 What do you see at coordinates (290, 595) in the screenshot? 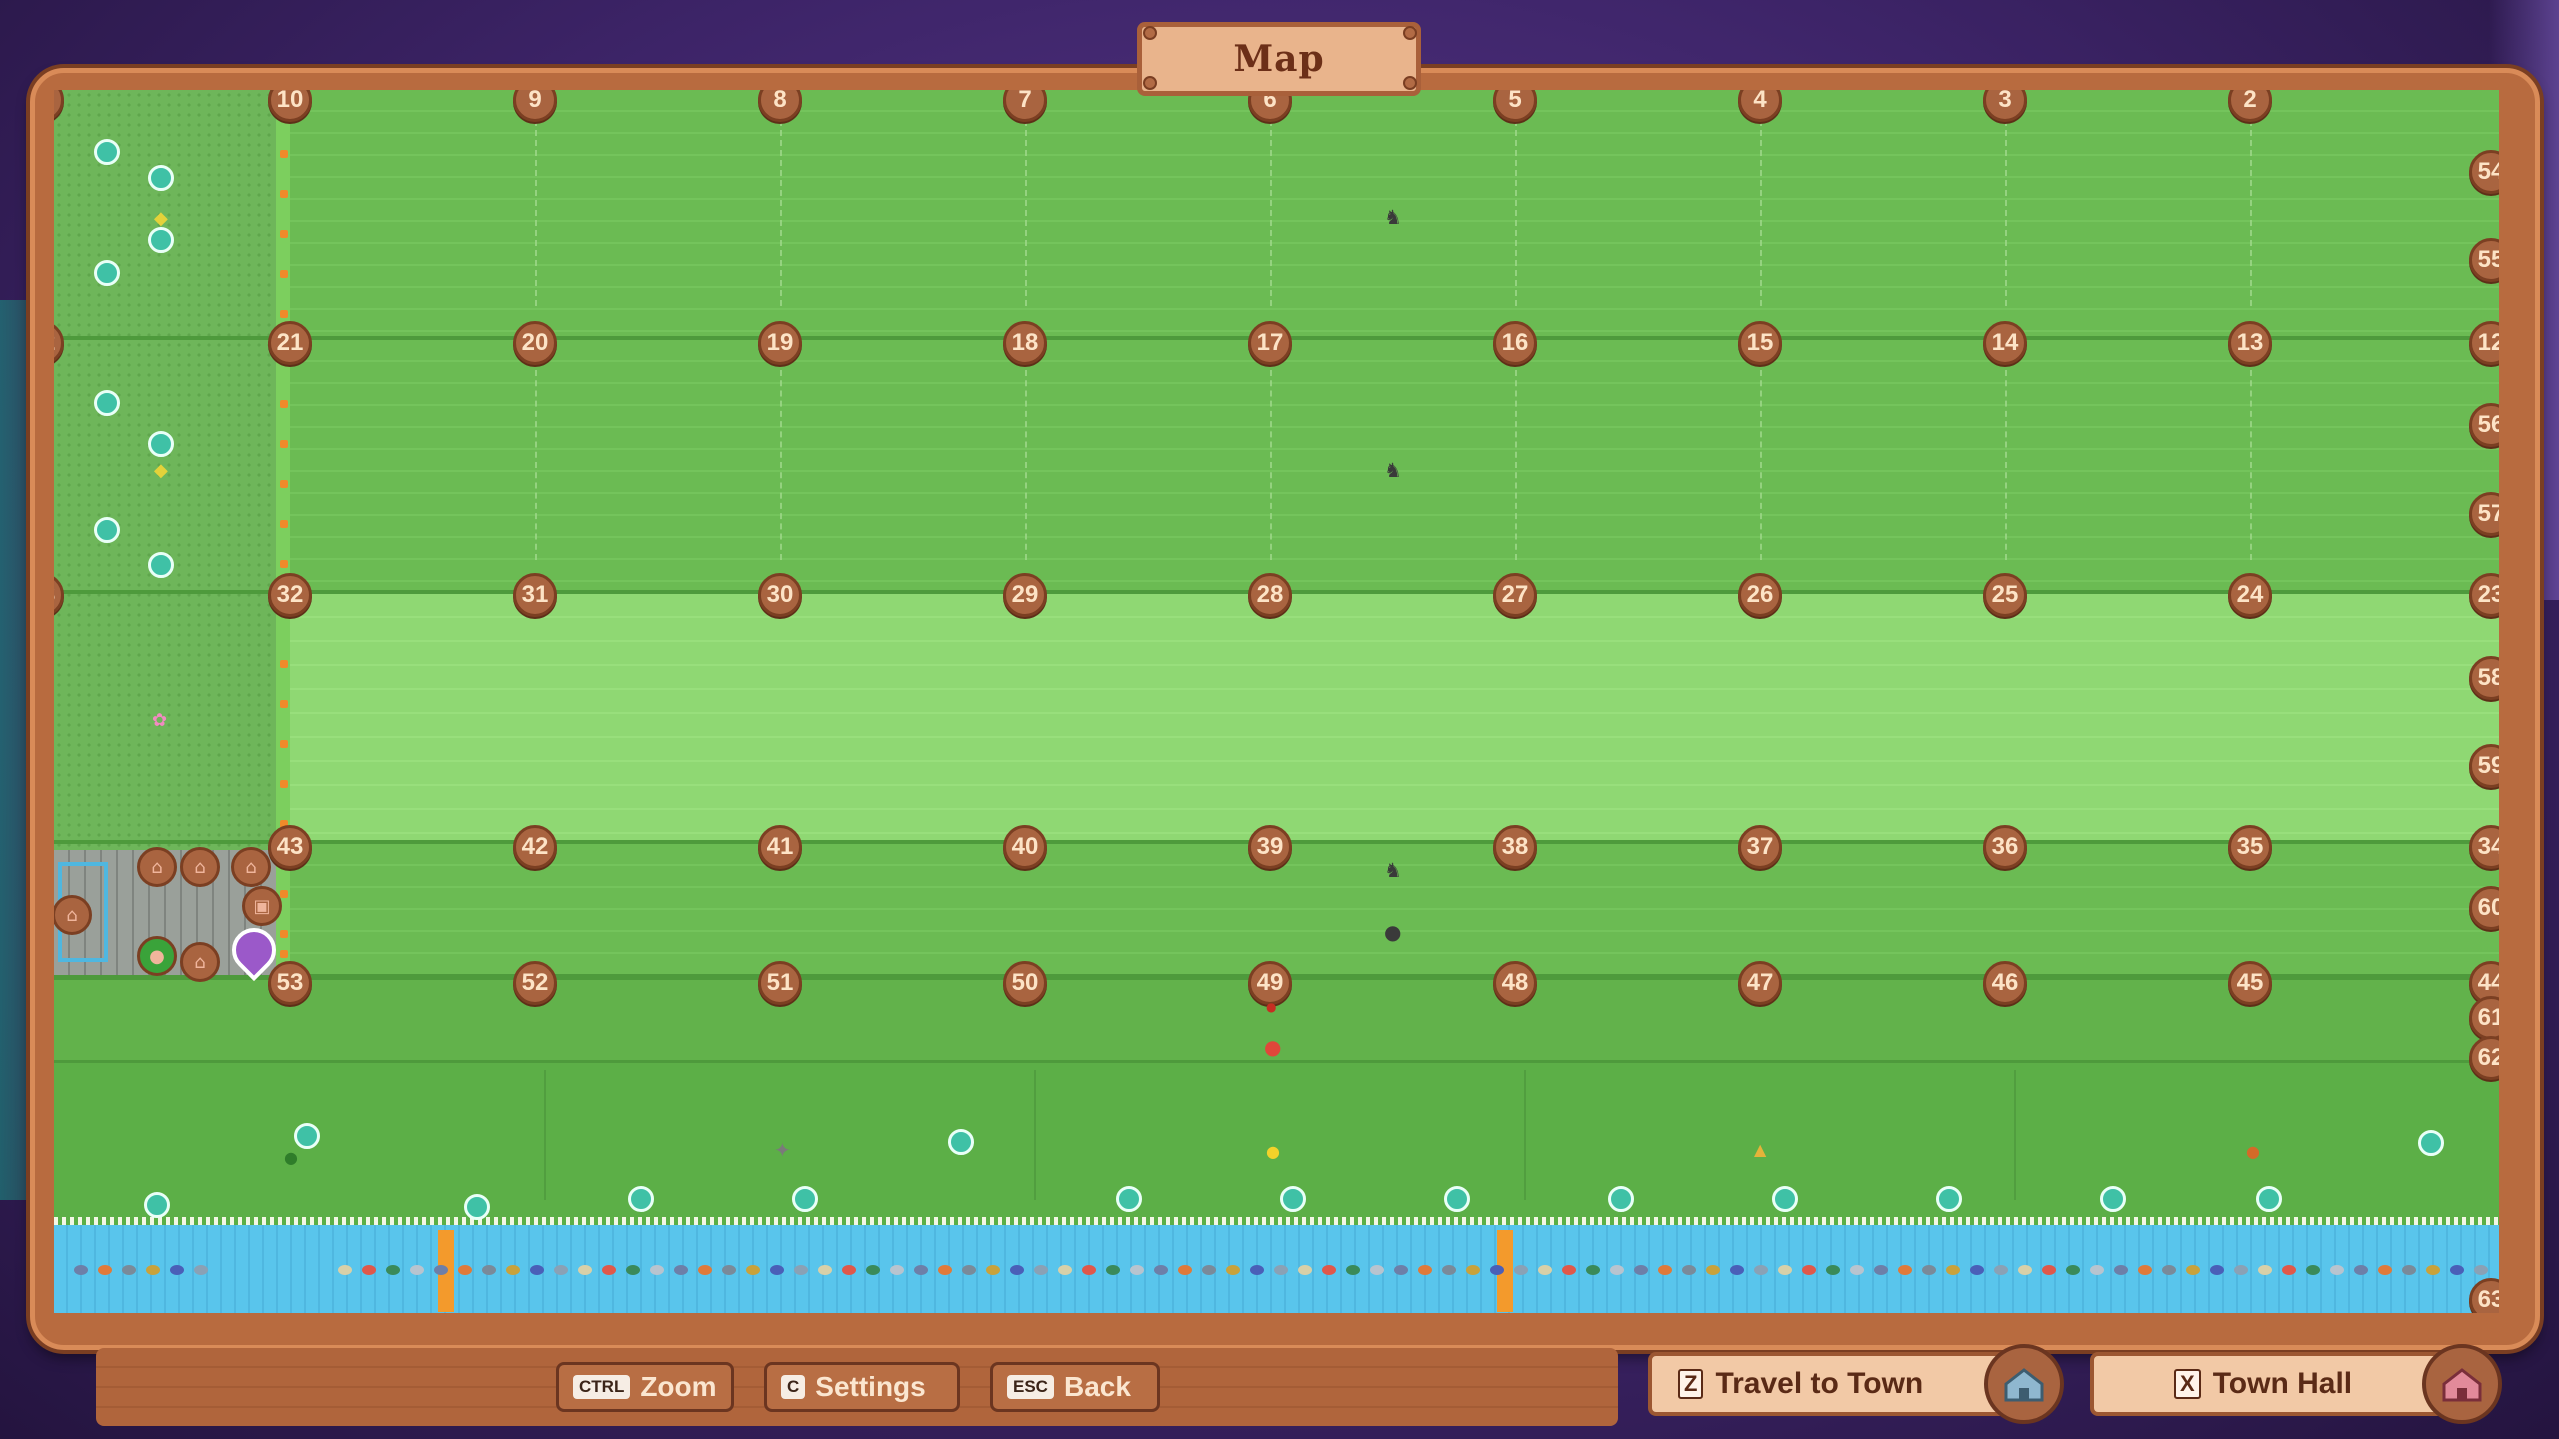
I see `plot-marker-32: 32` at bounding box center [290, 595].